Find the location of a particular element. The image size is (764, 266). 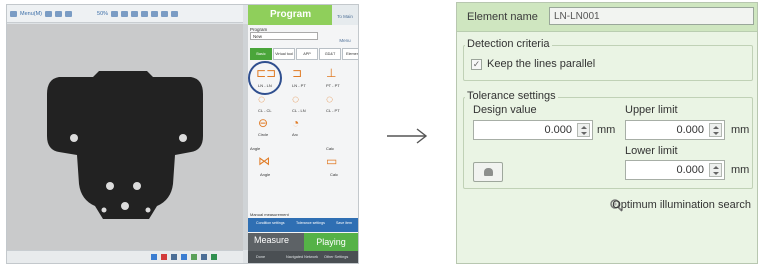

measure-button: Measure is located at coordinates (271, 240).